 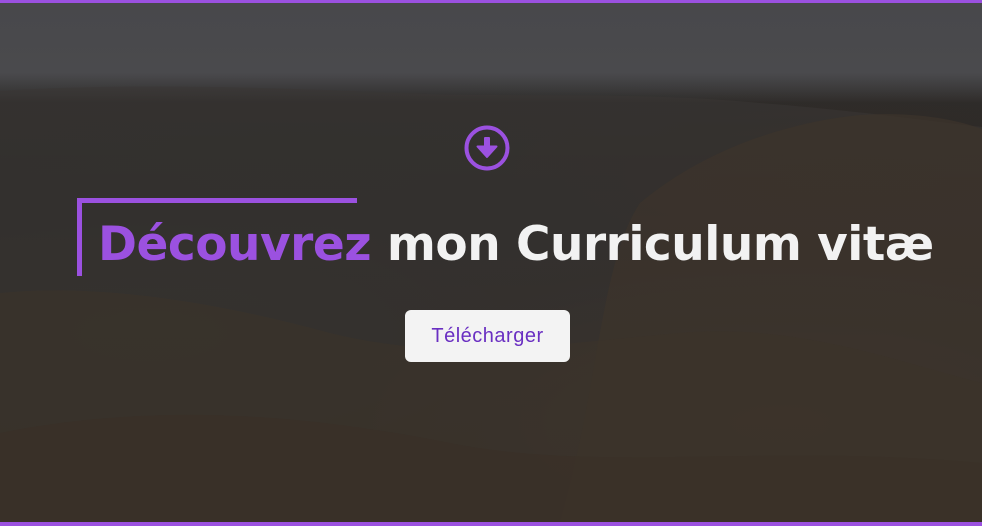 What do you see at coordinates (652, 244) in the screenshot?
I see `title-rest: mon Curriculum vitæ` at bounding box center [652, 244].